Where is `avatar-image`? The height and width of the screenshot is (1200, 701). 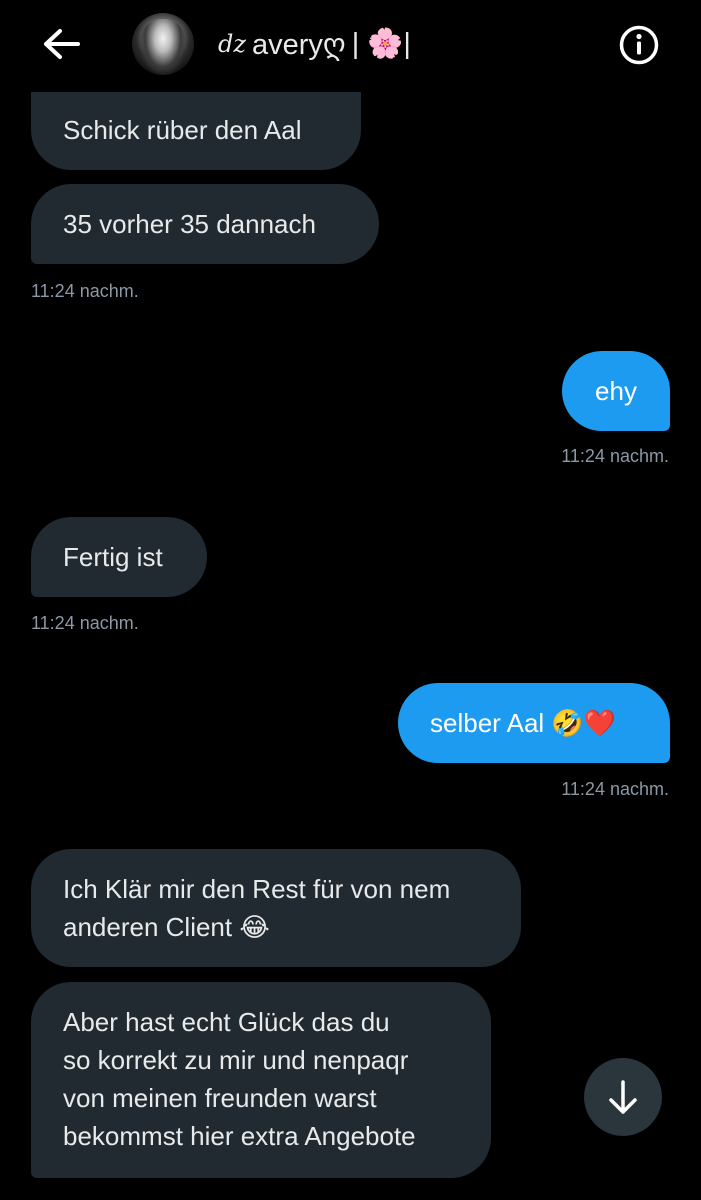 avatar-image is located at coordinates (163, 47).